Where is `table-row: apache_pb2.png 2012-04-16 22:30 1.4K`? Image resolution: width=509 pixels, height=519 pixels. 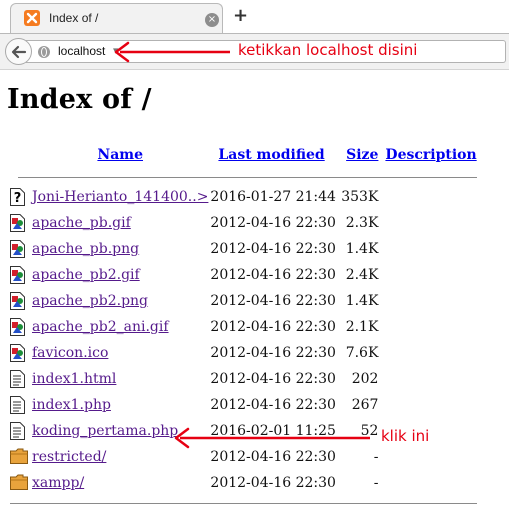
table-row: apache_pb2.png 2012-04-16 22:30 1.4K is located at coordinates (243, 301).